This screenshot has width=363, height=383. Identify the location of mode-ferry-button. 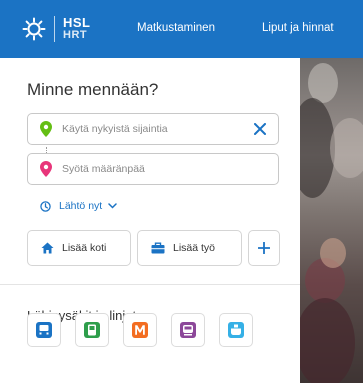
(236, 330).